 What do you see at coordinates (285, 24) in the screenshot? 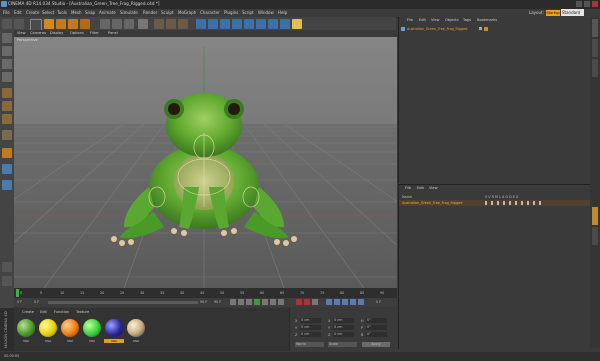
I see `camera-icon` at bounding box center [285, 24].